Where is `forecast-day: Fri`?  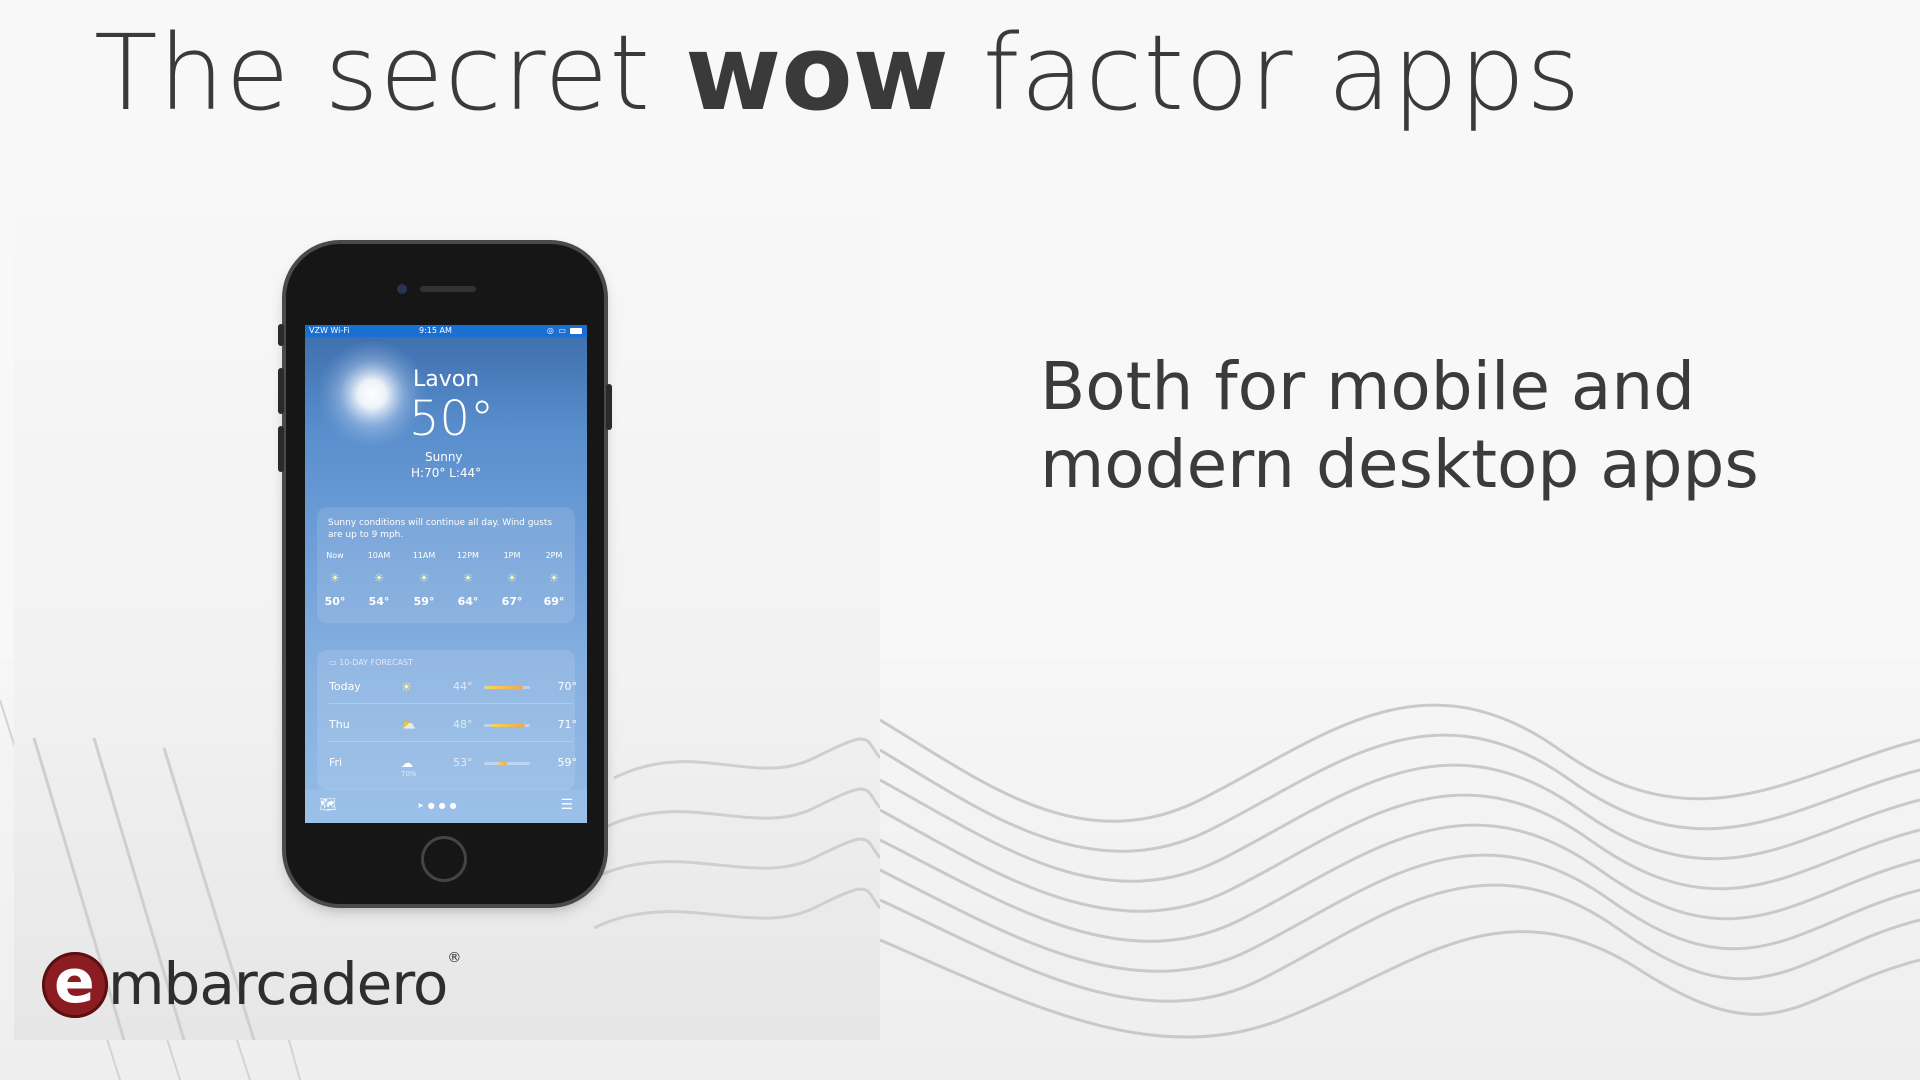
forecast-day: Fri is located at coordinates (336, 762).